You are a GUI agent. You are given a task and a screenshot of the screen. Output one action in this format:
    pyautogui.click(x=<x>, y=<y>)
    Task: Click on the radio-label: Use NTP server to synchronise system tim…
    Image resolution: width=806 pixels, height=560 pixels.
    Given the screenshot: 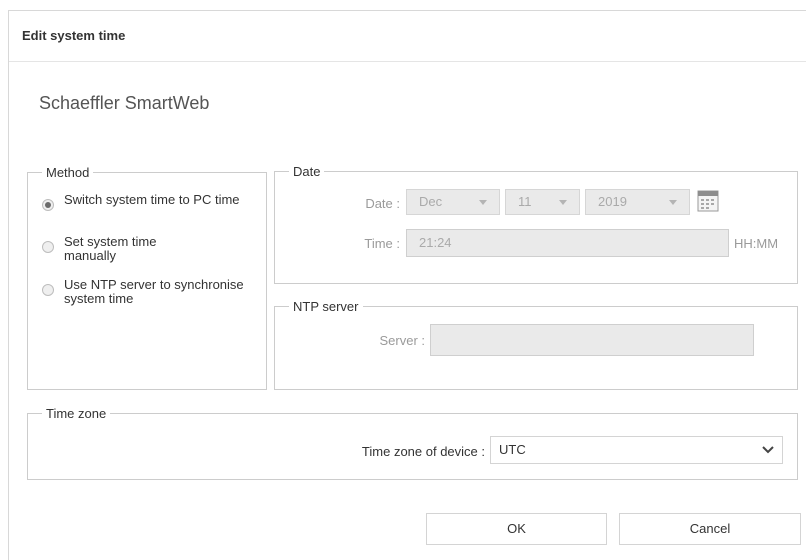 What is the action you would take?
    pyautogui.click(x=154, y=291)
    